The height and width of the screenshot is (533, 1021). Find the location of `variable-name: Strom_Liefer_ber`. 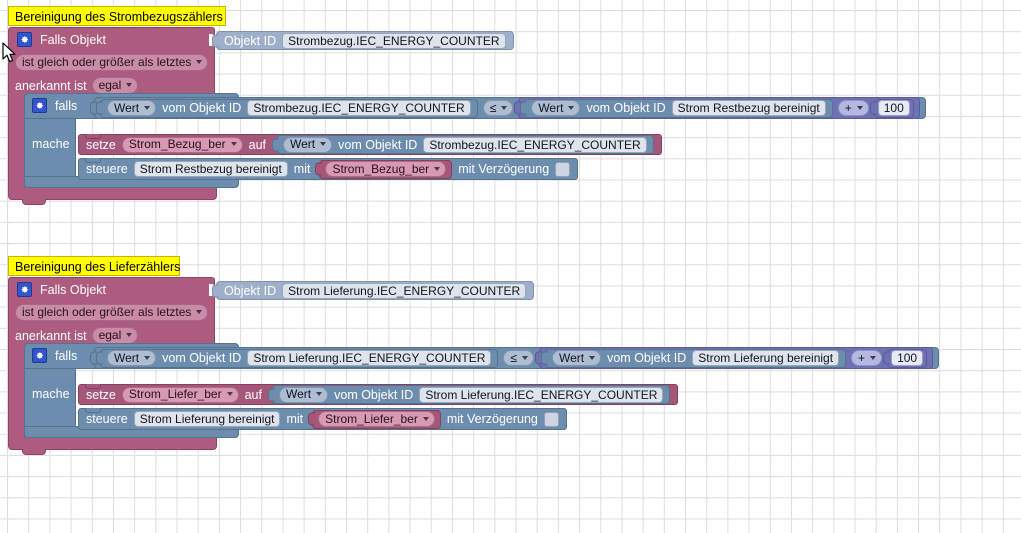

variable-name: Strom_Liefer_ber is located at coordinates (175, 394).